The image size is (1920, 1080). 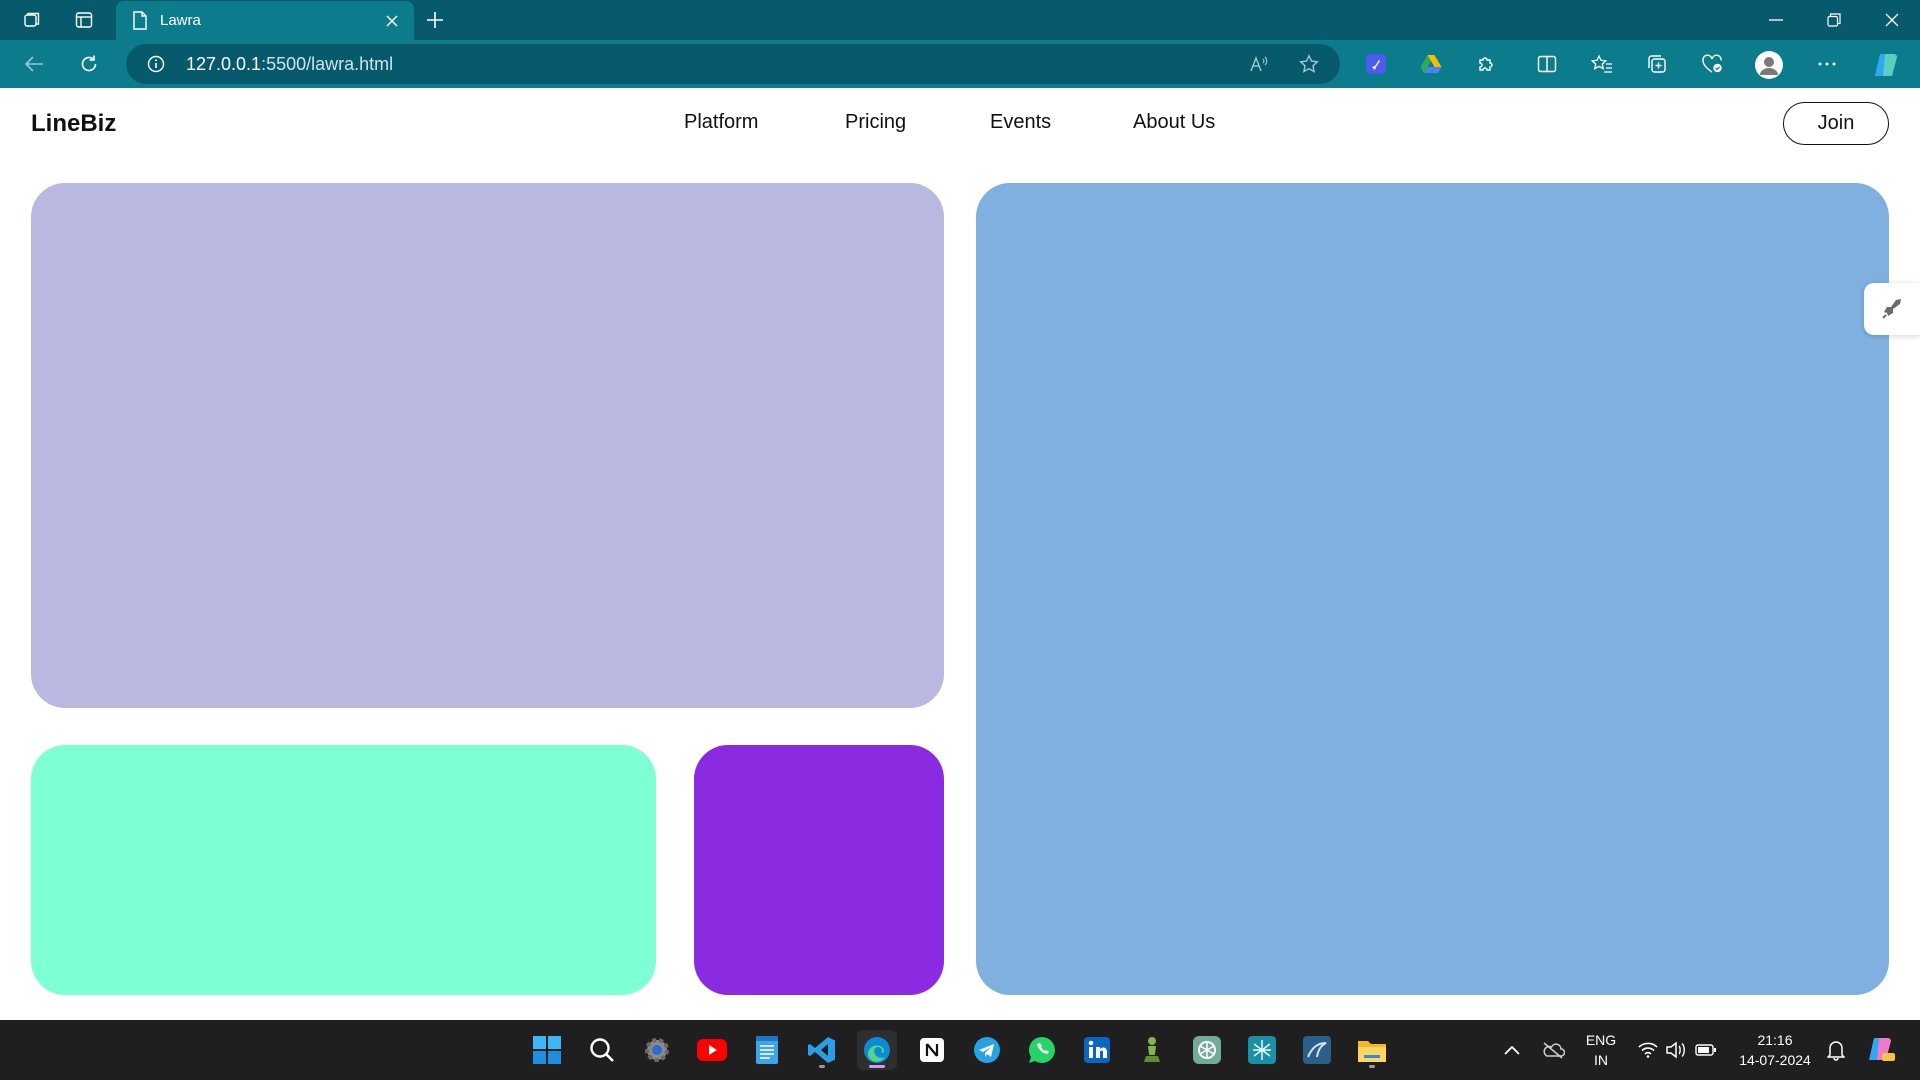 I want to click on show-hidden-icons-chevron-icon, so click(x=1512, y=1050).